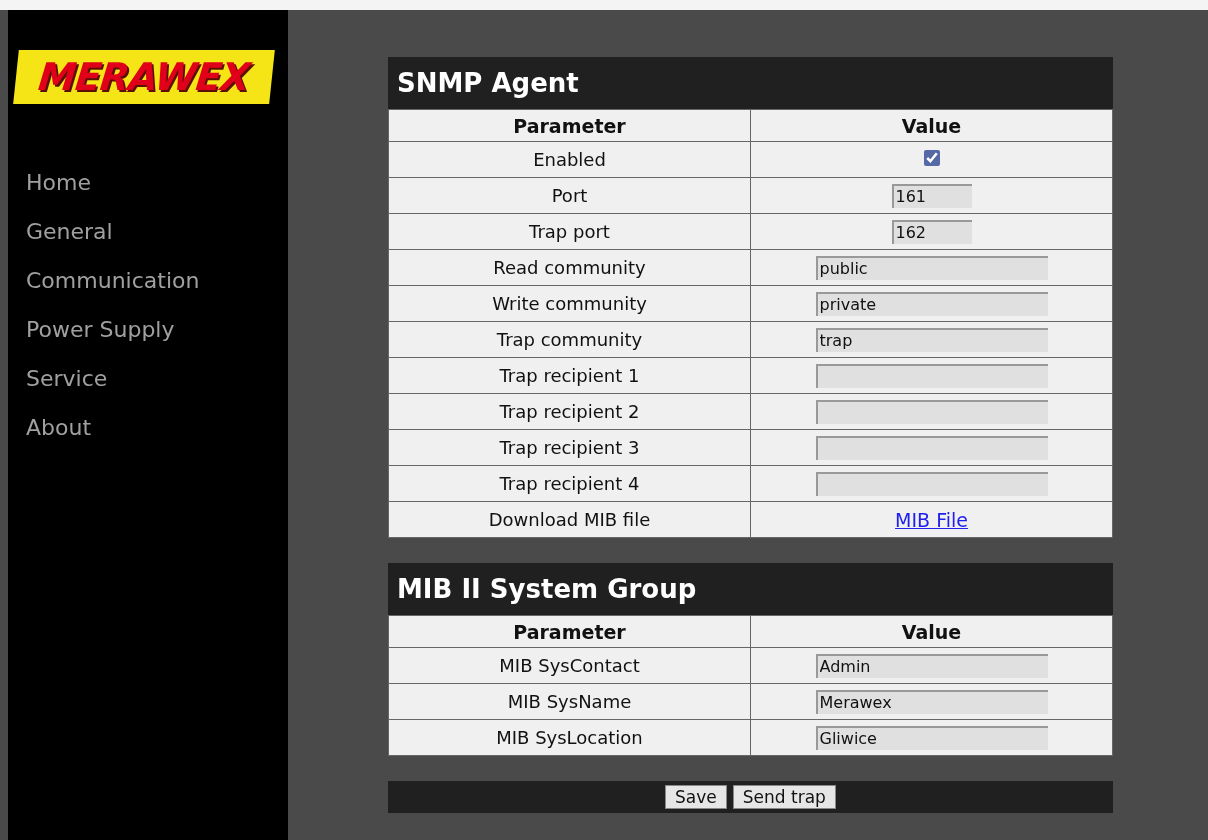 Image resolution: width=1208 pixels, height=840 pixels. I want to click on nav-link: About, so click(59, 428).